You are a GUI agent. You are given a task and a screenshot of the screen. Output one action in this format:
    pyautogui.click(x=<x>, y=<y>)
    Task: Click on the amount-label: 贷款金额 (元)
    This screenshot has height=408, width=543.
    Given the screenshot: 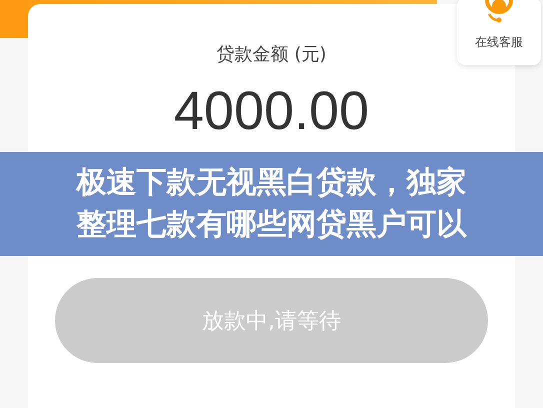 What is the action you would take?
    pyautogui.click(x=271, y=54)
    